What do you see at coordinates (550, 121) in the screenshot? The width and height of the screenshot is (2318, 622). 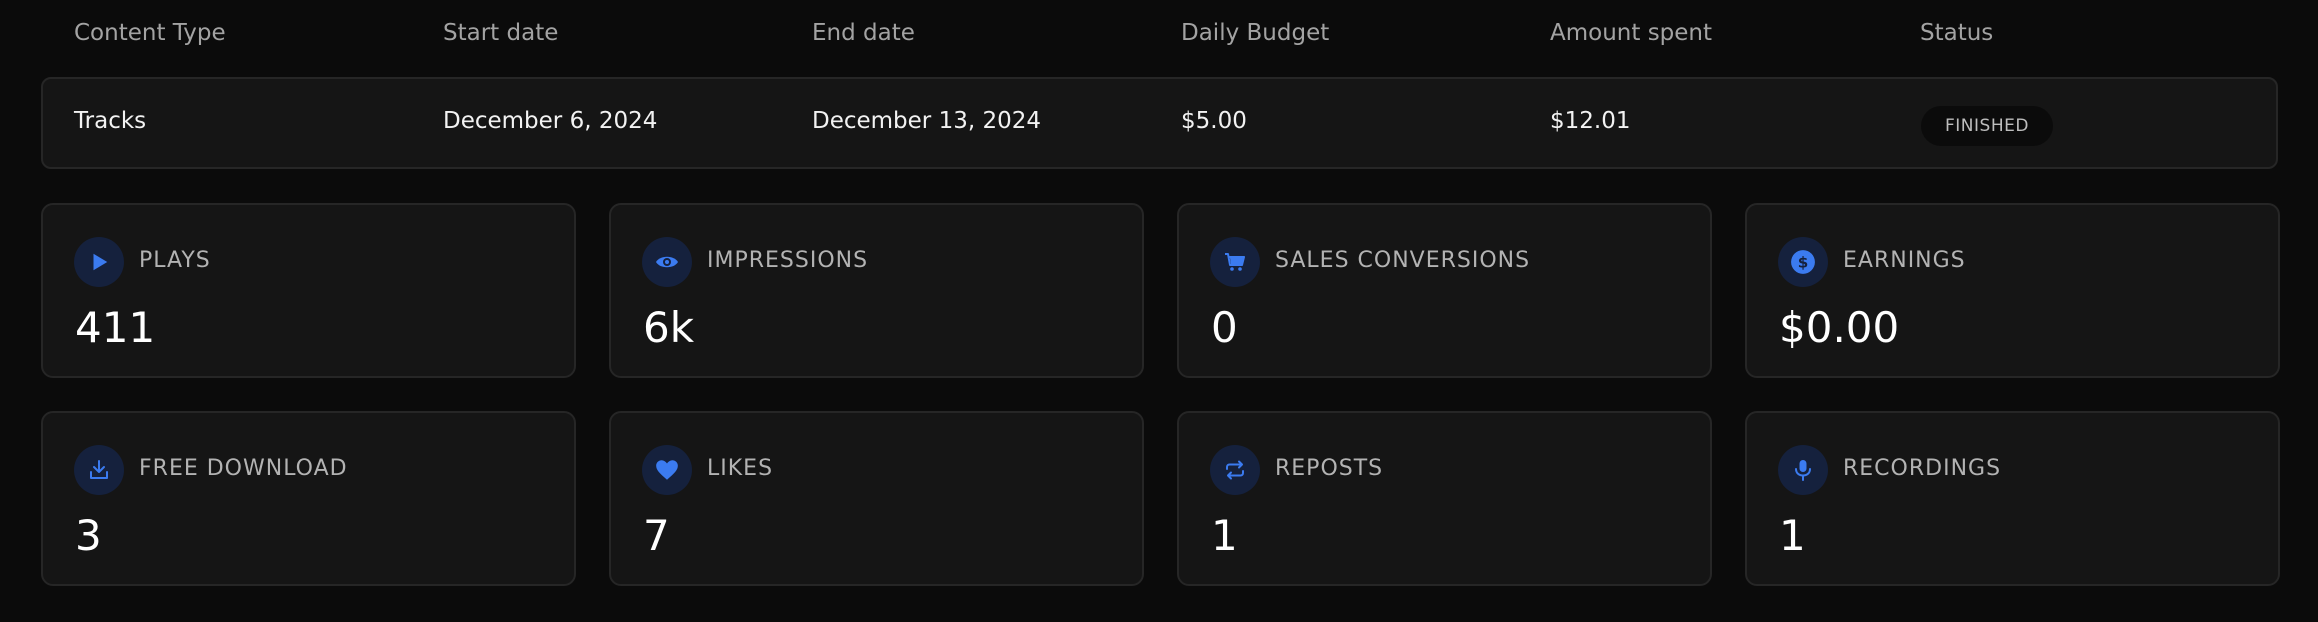 I see `cell-start-date: December 6, 2024` at bounding box center [550, 121].